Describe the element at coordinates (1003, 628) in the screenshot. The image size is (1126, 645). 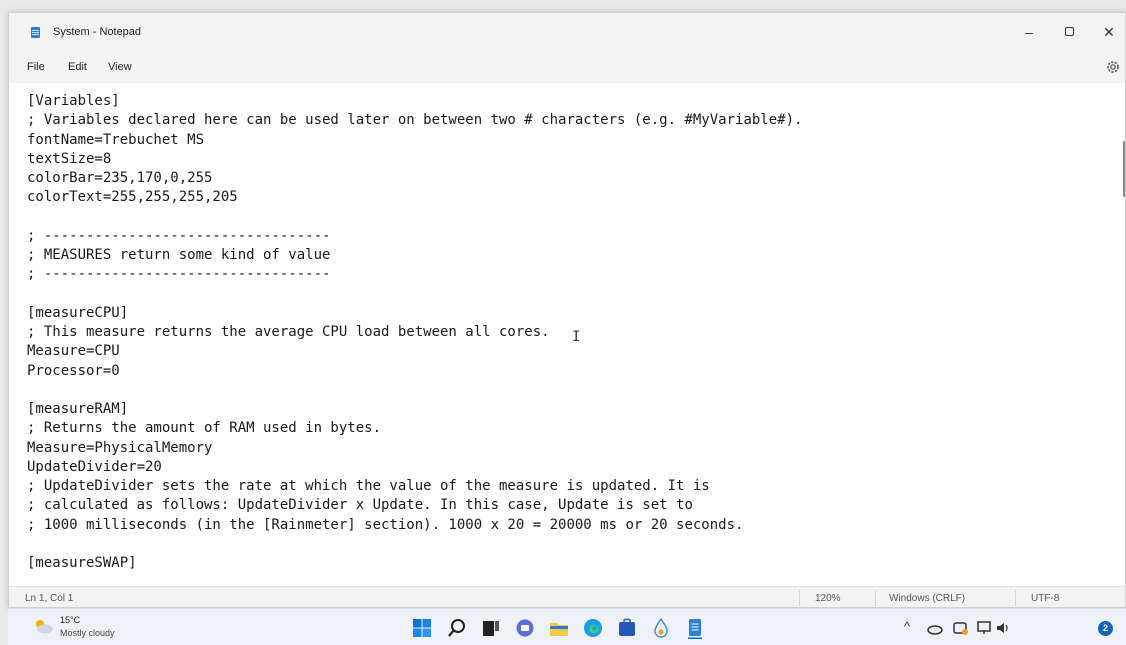
I see `volume-icon` at that location.